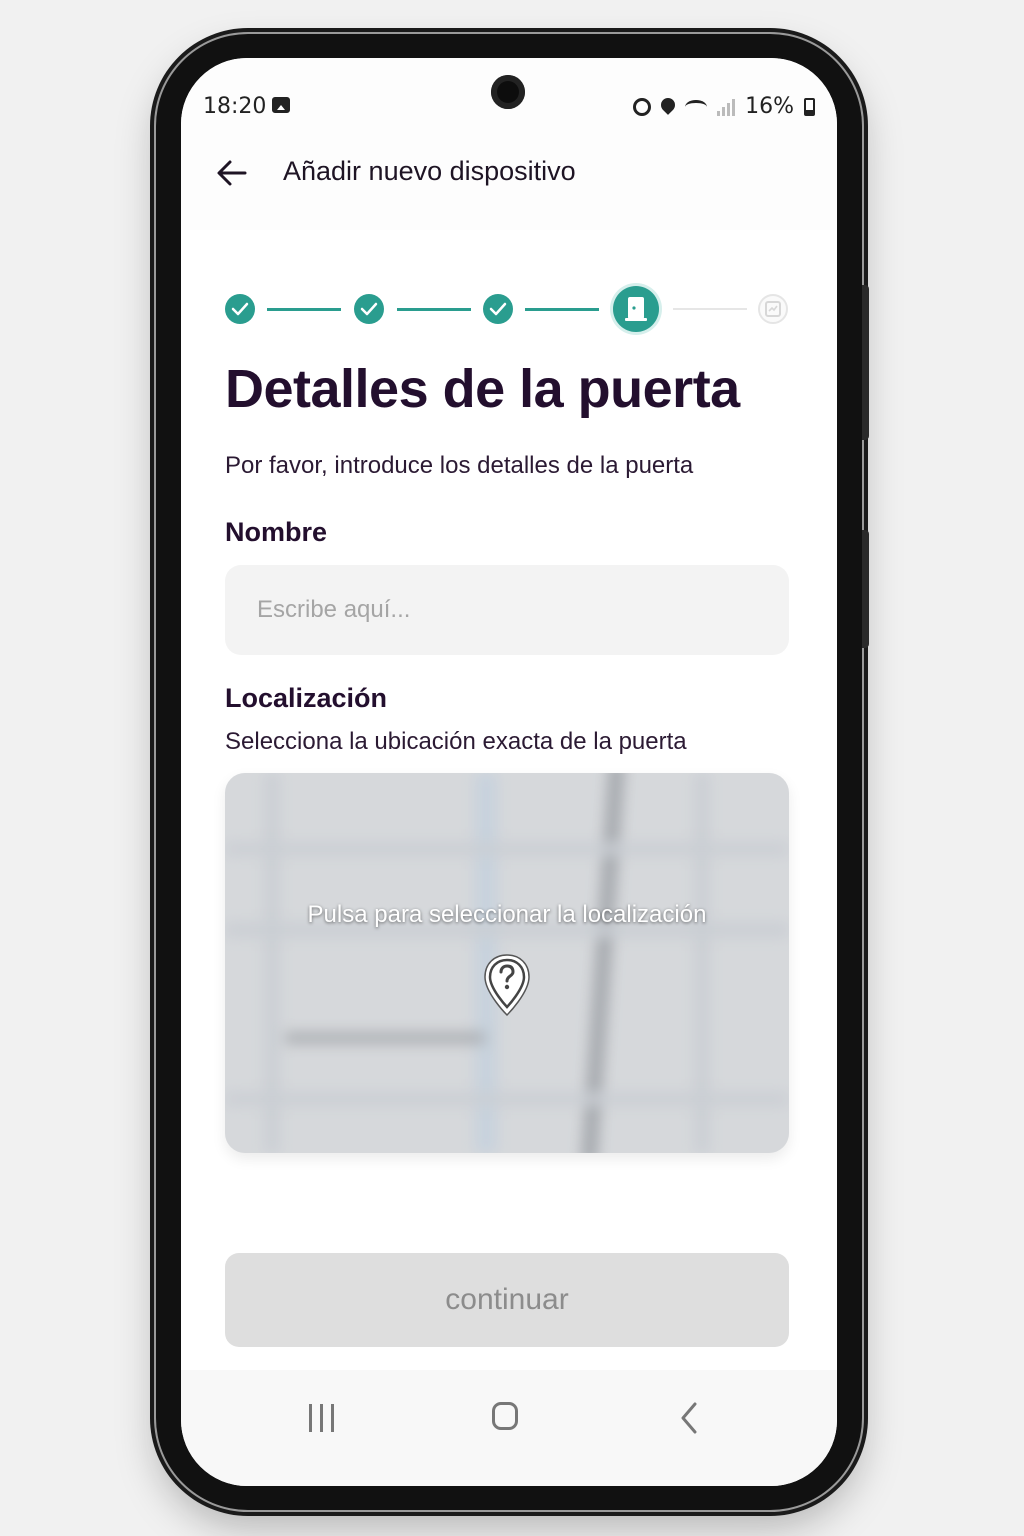  Describe the element at coordinates (710, 309) in the screenshot. I see `step-connector-pending` at that location.